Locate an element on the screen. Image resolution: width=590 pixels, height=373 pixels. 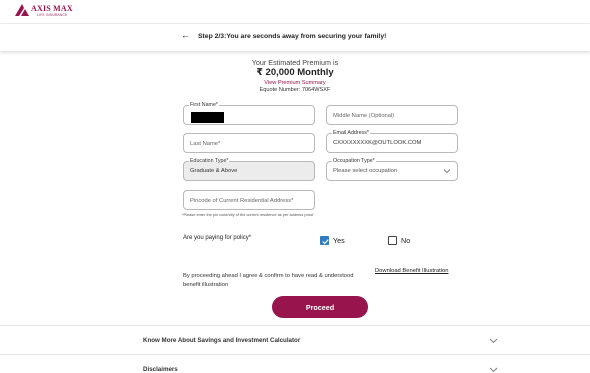
logo-mark-icon is located at coordinates (22, 10).